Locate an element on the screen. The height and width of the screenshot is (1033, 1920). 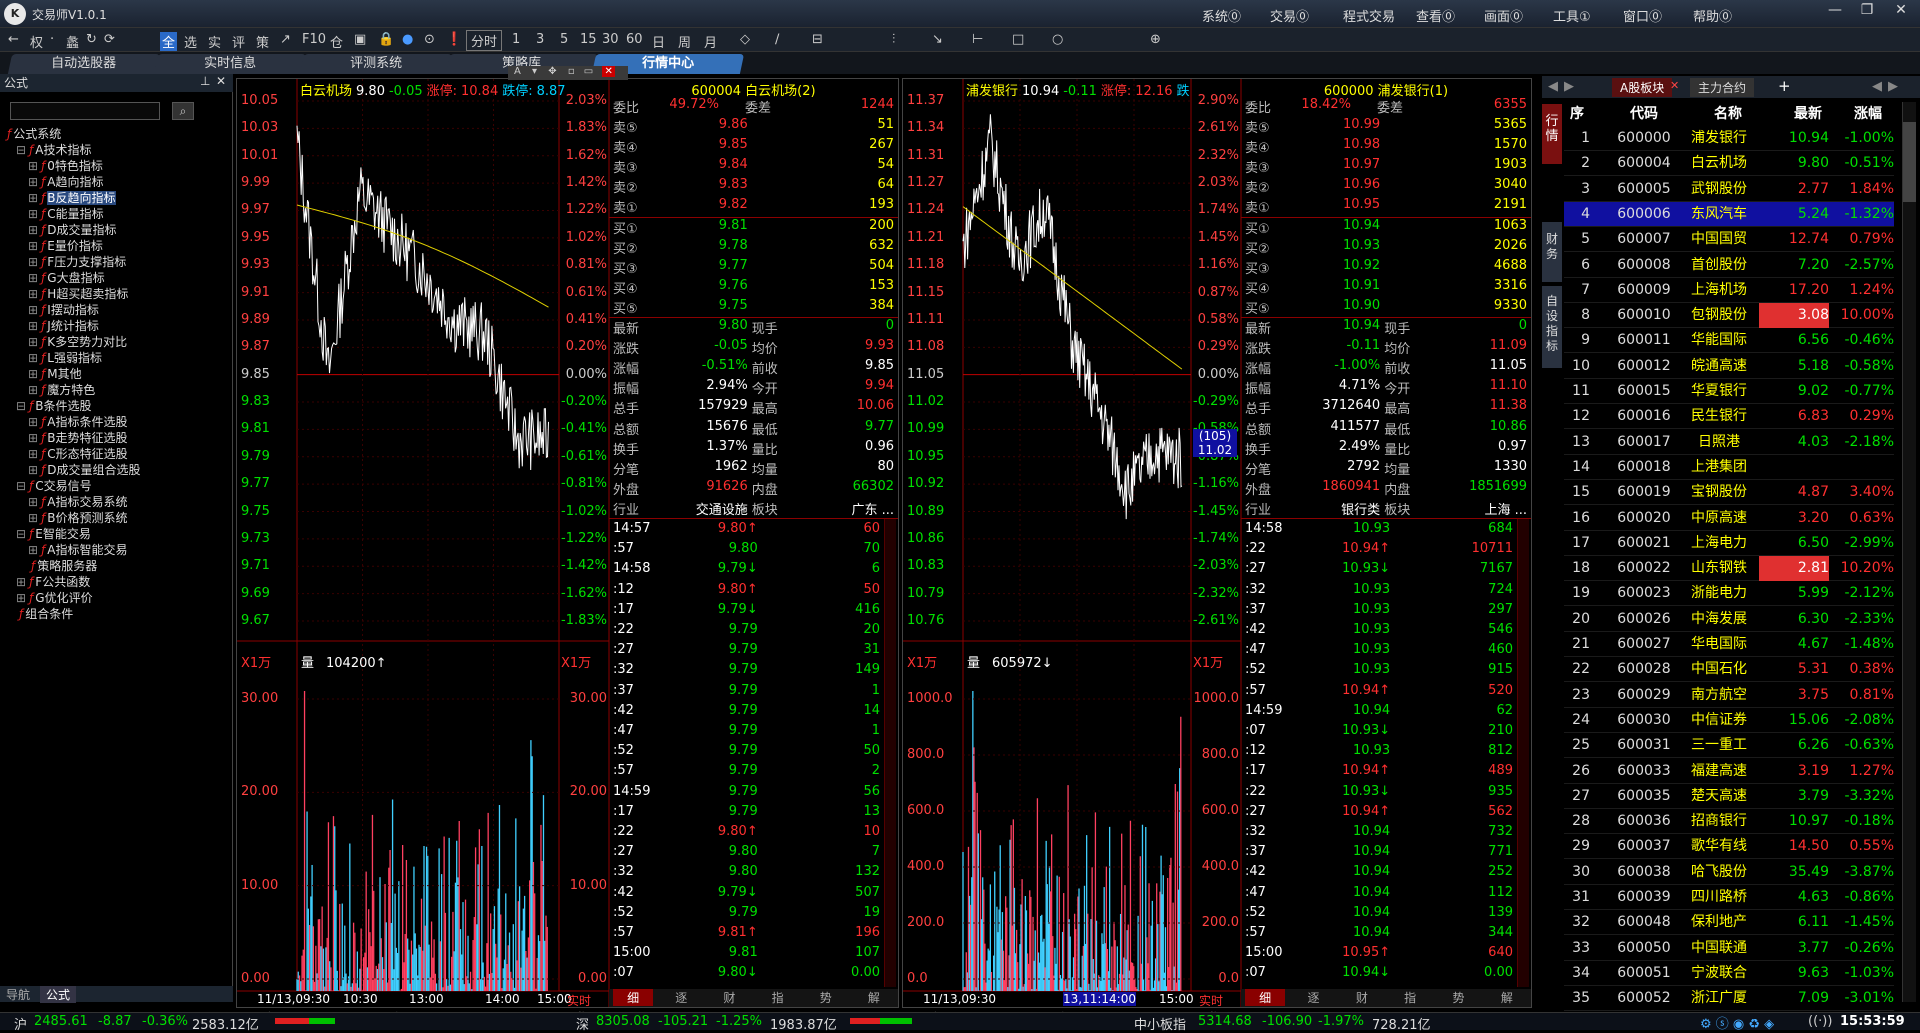
tab-formula: 公式 is located at coordinates (58, 994).